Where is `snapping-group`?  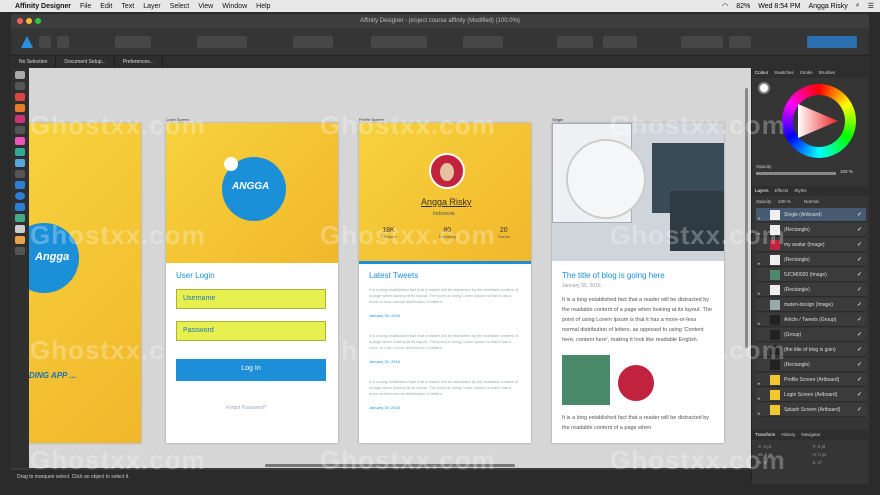 snapping-group is located at coordinates (133, 42).